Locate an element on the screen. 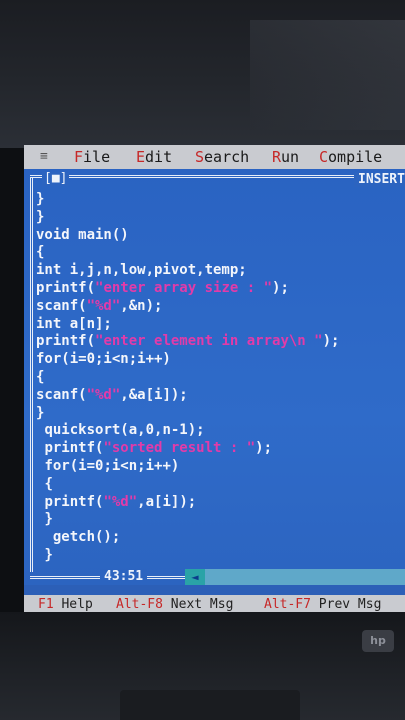  insert-mode-indicator: INSERT is located at coordinates (379, 180).